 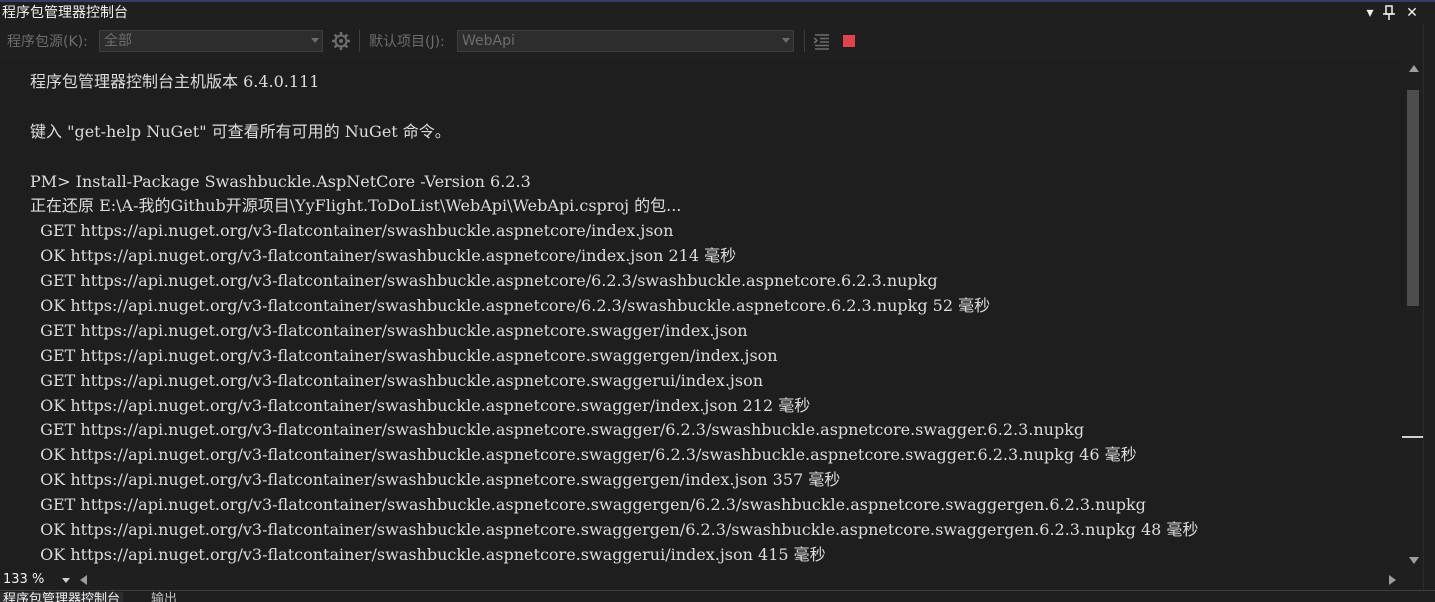 I want to click on clear-console-icon, so click(x=822, y=41).